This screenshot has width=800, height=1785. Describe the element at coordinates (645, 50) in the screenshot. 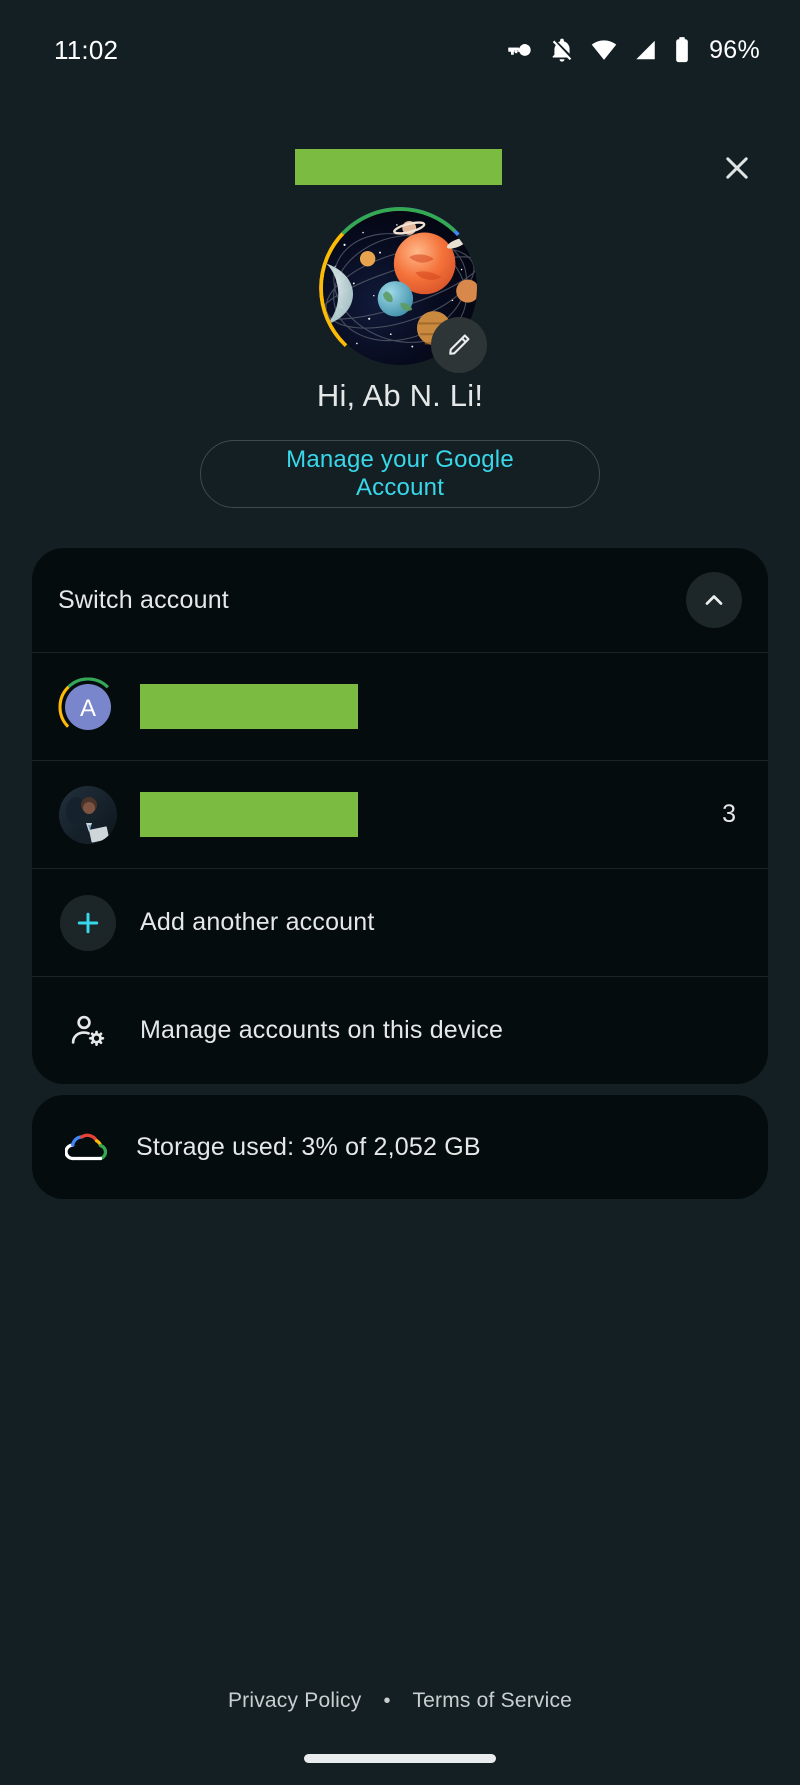

I see `cellular-signal-icon` at that location.